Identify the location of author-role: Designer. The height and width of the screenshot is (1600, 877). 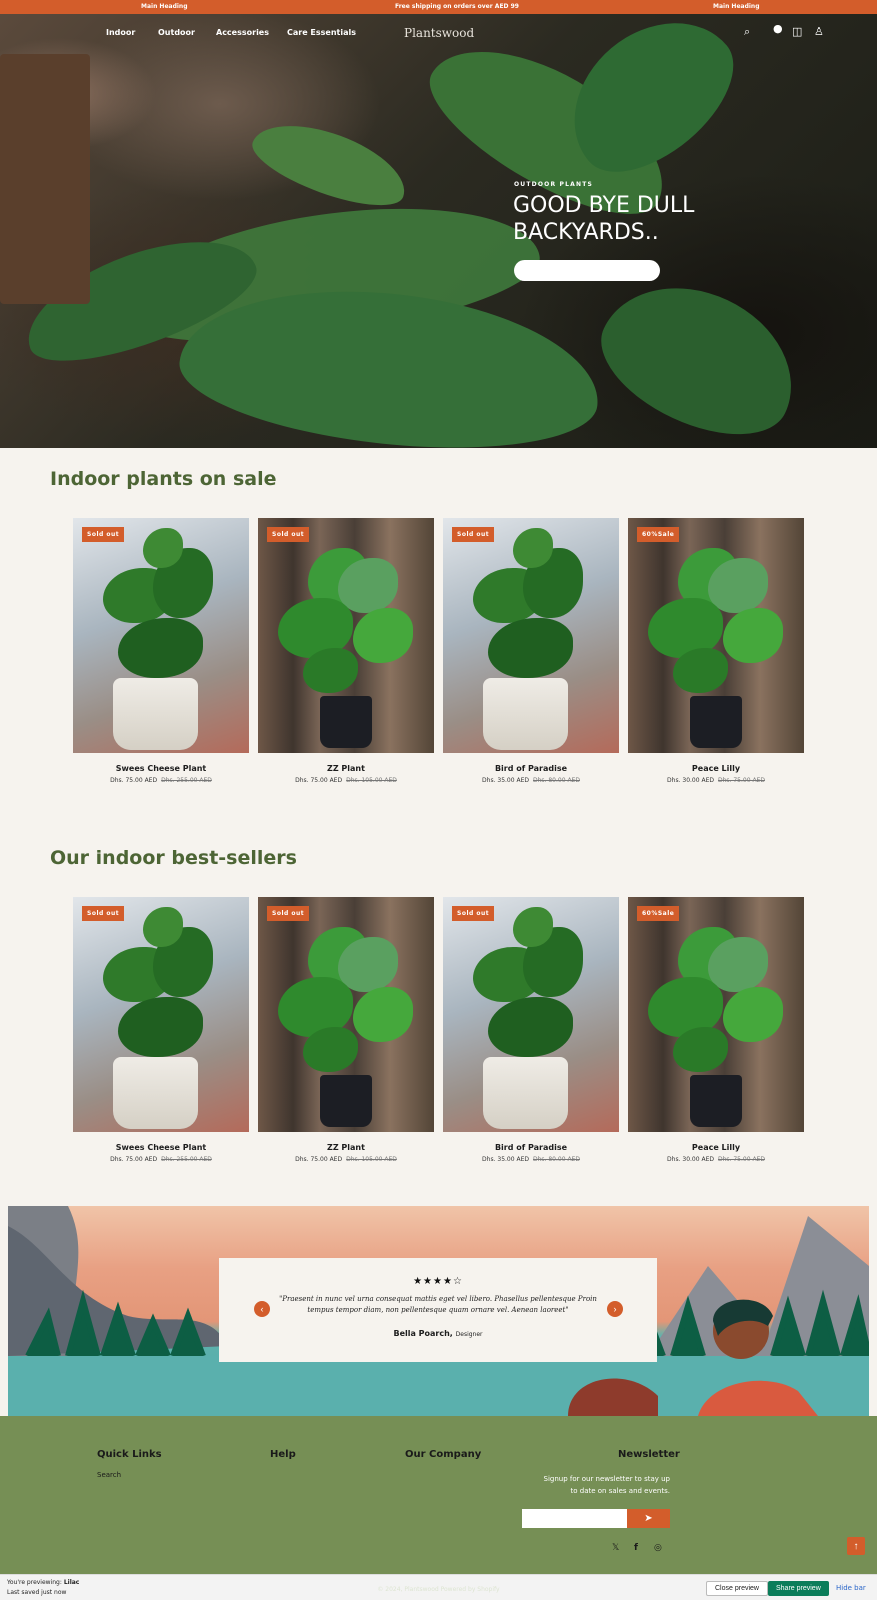
(469, 1334).